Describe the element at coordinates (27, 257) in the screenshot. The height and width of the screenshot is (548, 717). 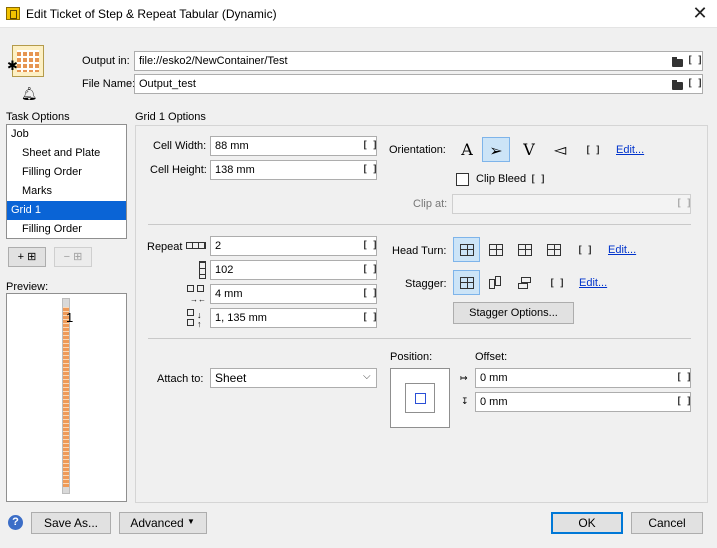
I see `add-task-button: + ⊞` at that location.